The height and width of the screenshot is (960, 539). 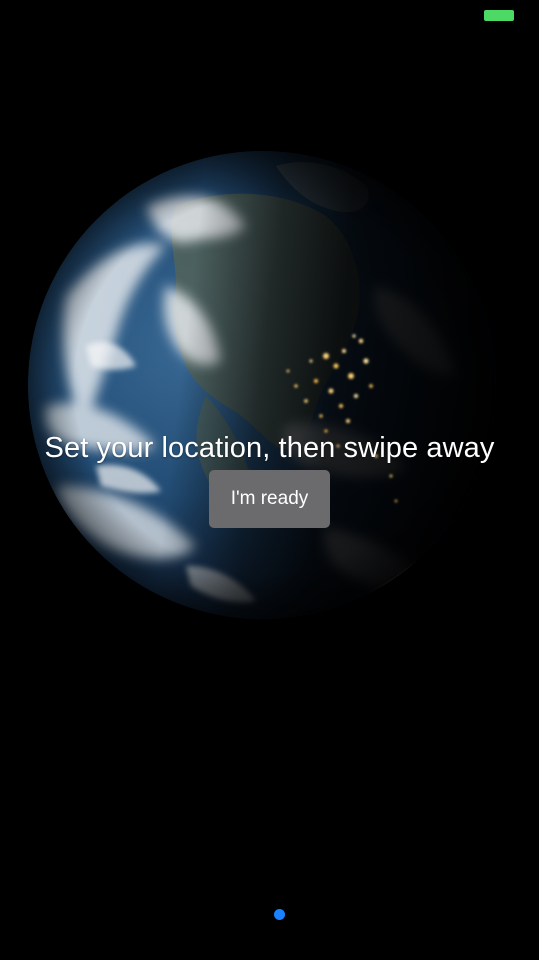 I want to click on im-ready-button: I'm ready, so click(x=269, y=499).